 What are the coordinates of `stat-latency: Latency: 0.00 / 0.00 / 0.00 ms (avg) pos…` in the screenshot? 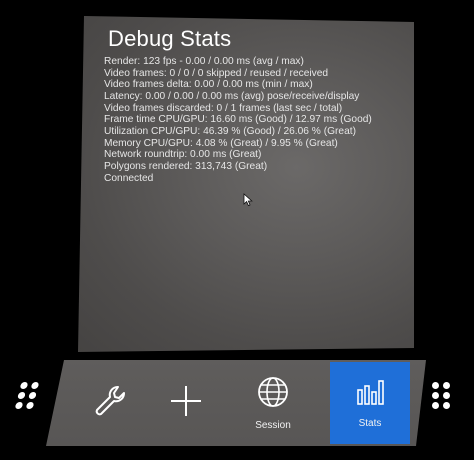 It's located at (232, 96).